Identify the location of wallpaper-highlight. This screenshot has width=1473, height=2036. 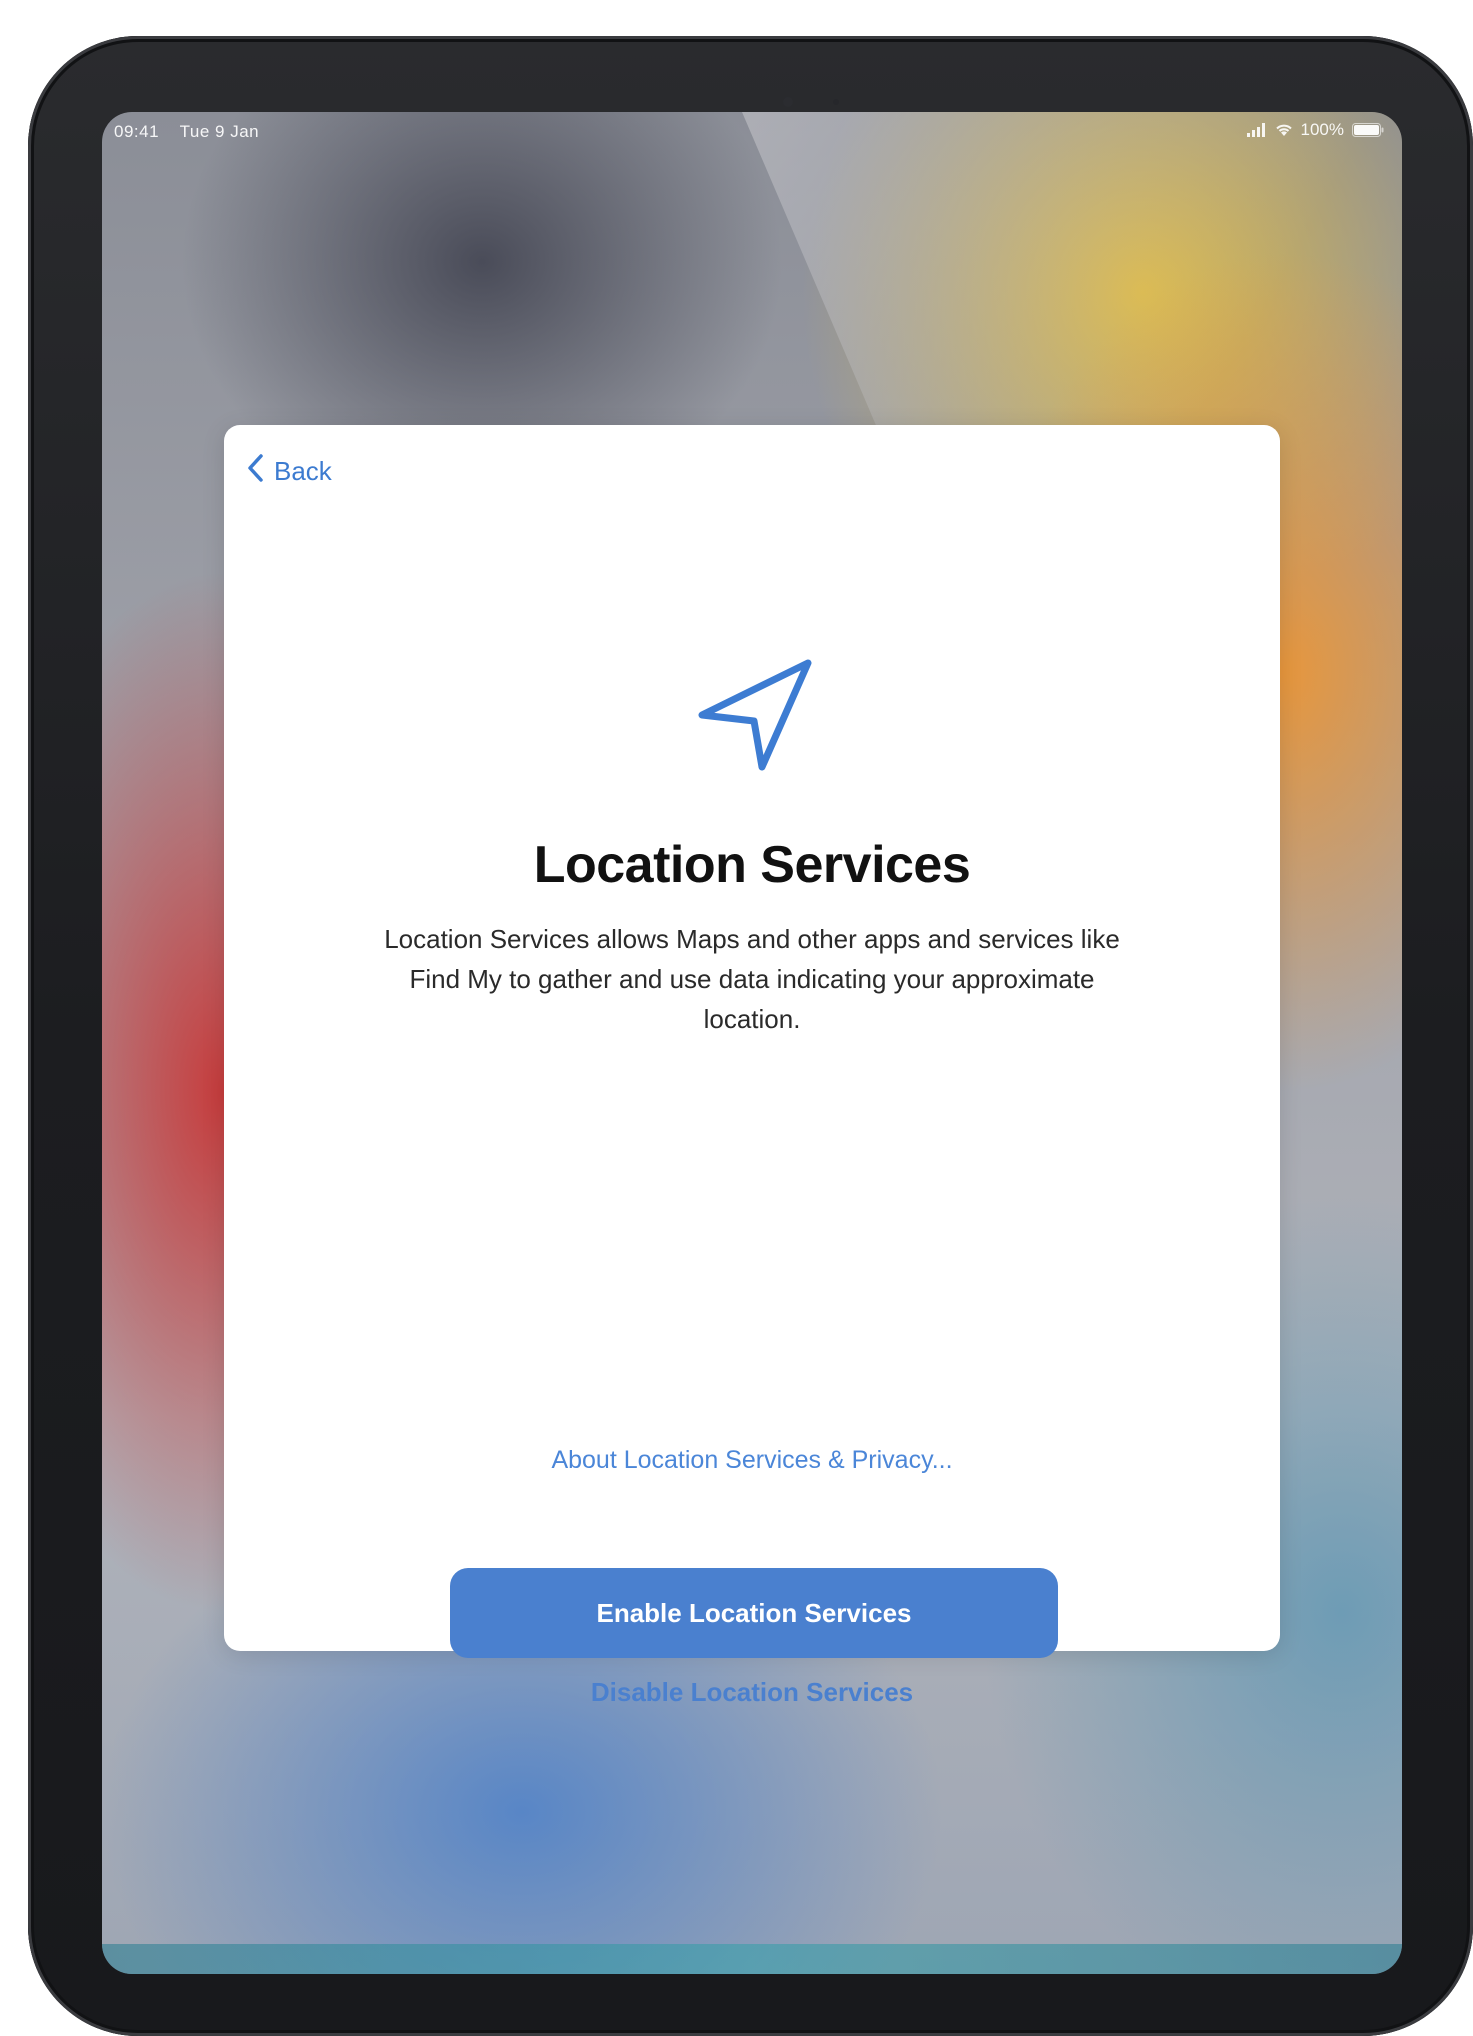
(1072, 292).